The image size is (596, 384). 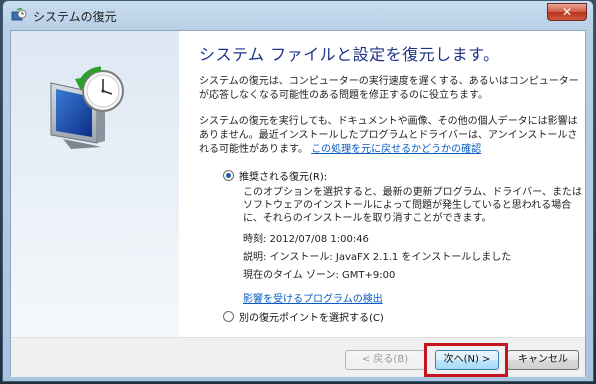 What do you see at coordinates (396, 149) in the screenshot?
I see `undo-check-link: この処理を元に戻せるかどうかの確認` at bounding box center [396, 149].